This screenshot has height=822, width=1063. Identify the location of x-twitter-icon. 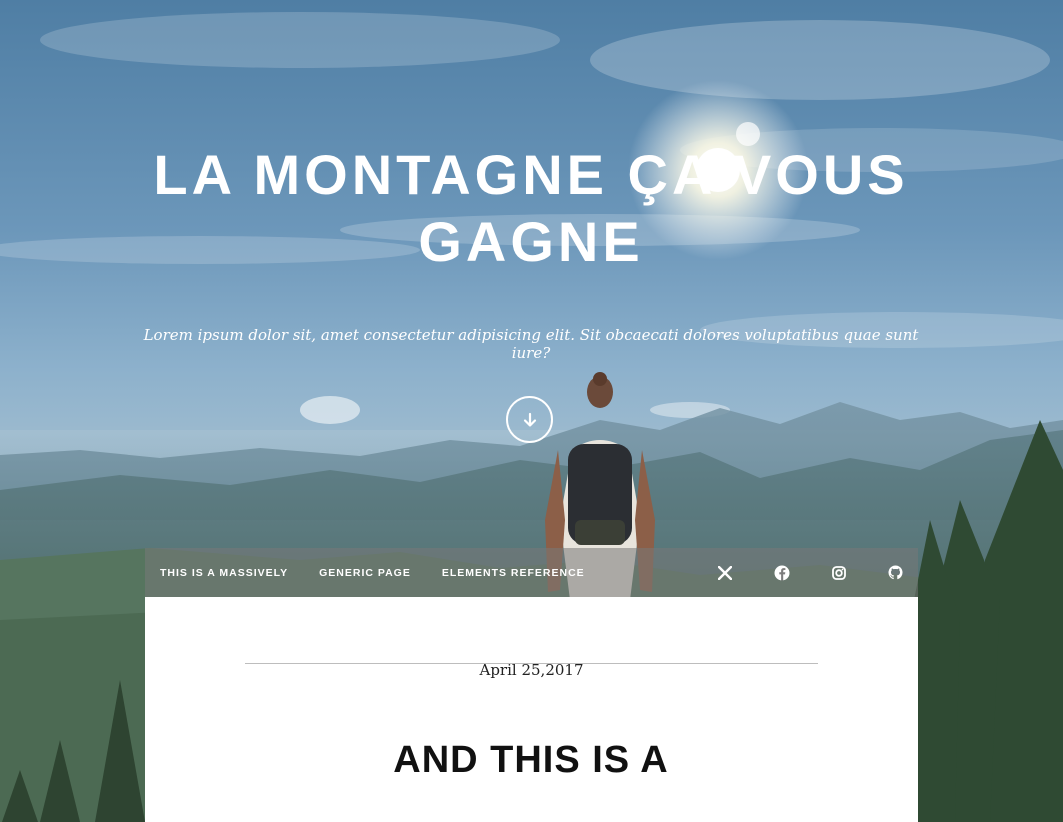
(724, 572).